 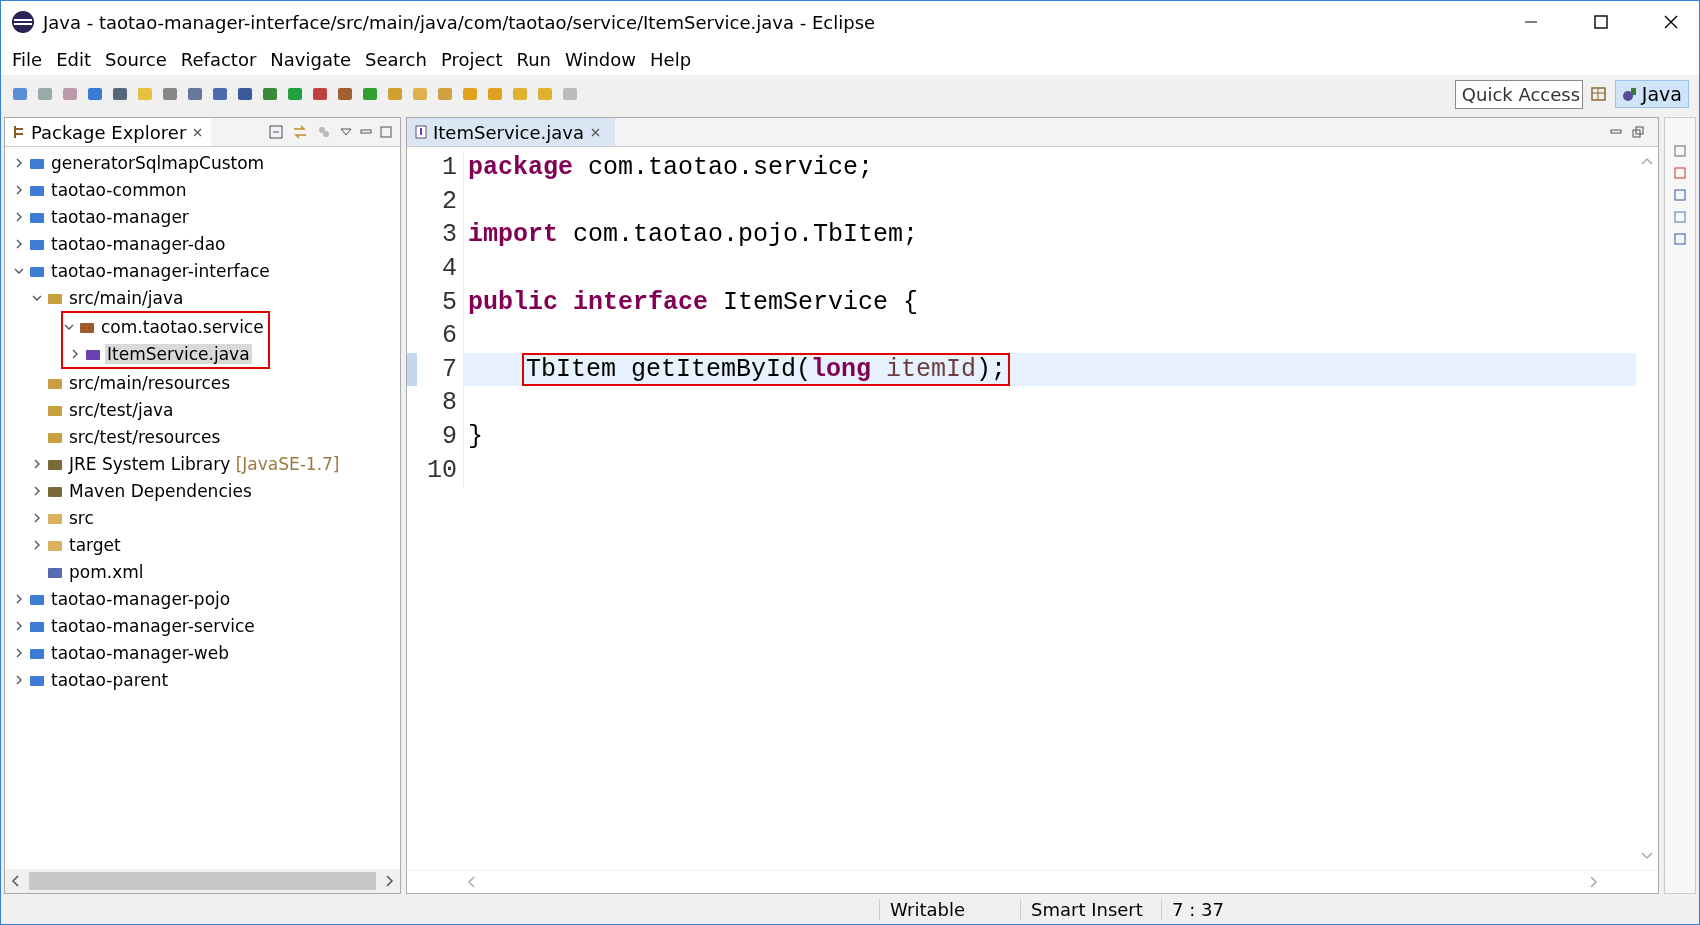 I want to click on line-number: 9, so click(x=440, y=436).